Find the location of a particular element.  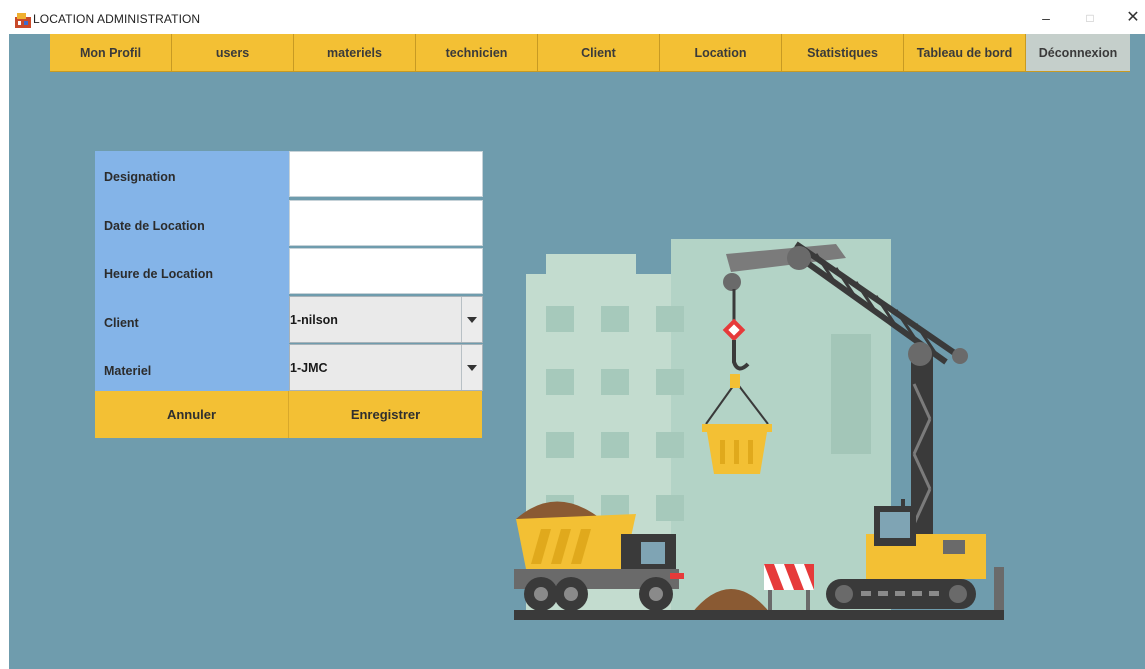

client-label: Client is located at coordinates (121, 323).